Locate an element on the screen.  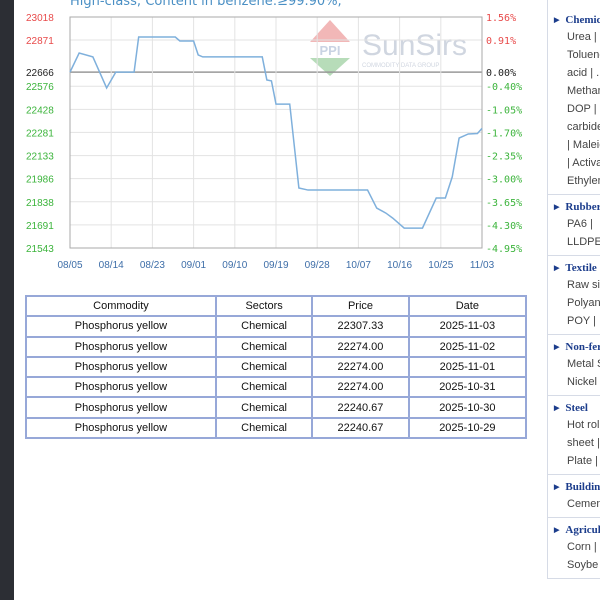
cell-date: 2025-11-03 is located at coordinates (467, 326).